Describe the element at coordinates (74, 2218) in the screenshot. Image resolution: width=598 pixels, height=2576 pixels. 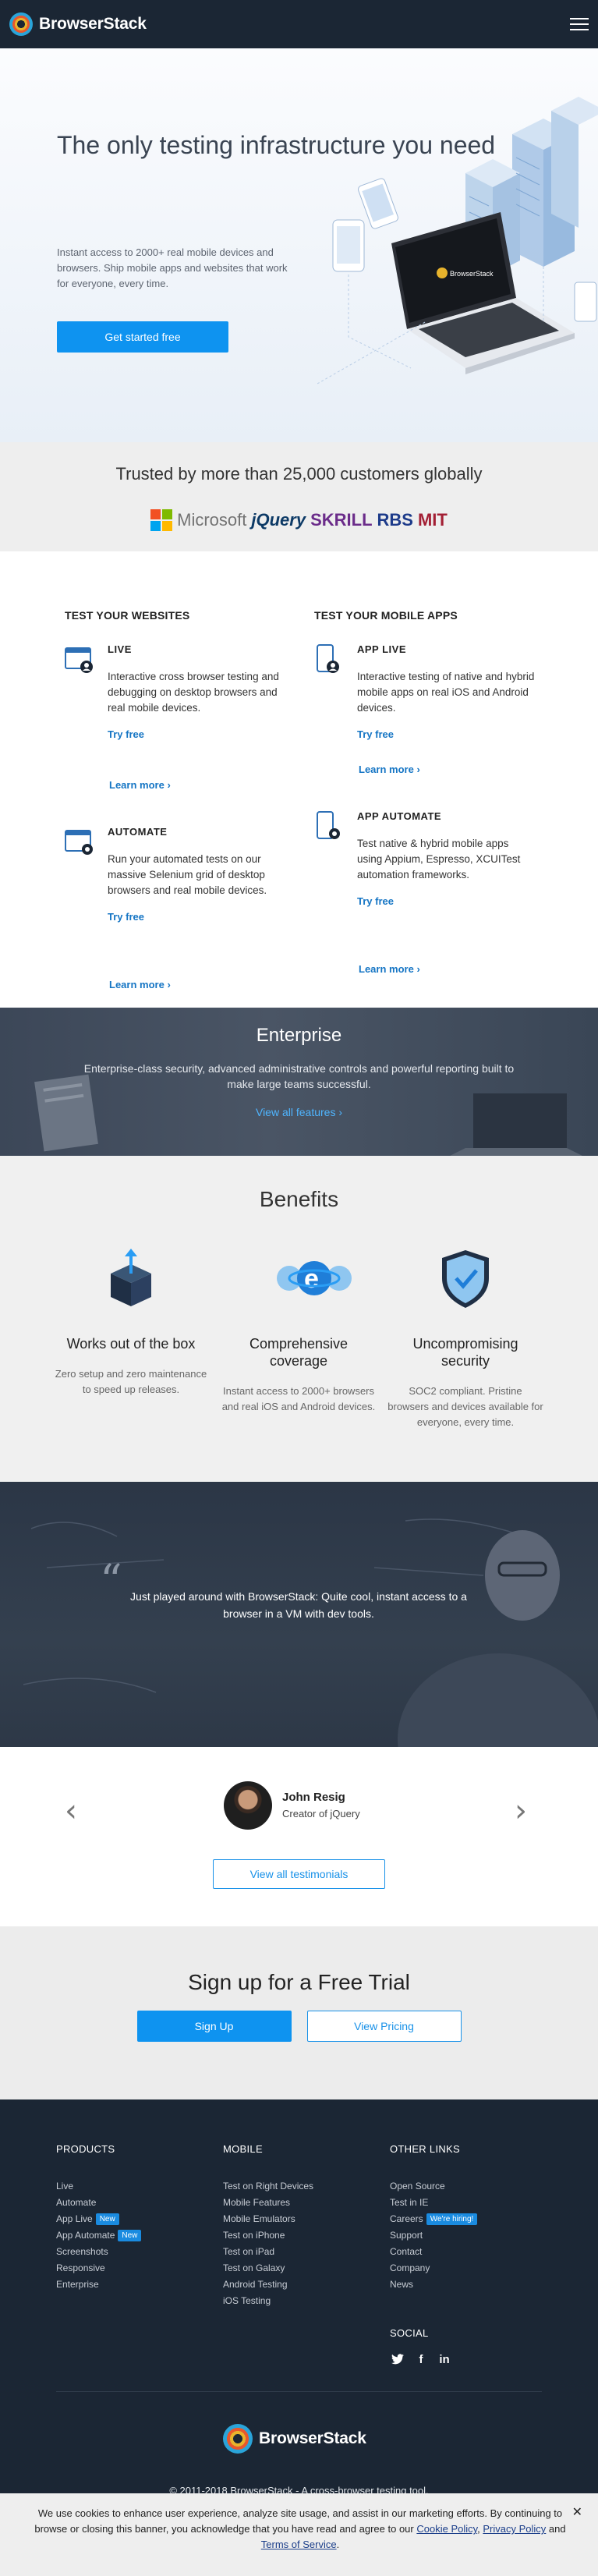
I see `footer-link-app-live: App Live` at that location.